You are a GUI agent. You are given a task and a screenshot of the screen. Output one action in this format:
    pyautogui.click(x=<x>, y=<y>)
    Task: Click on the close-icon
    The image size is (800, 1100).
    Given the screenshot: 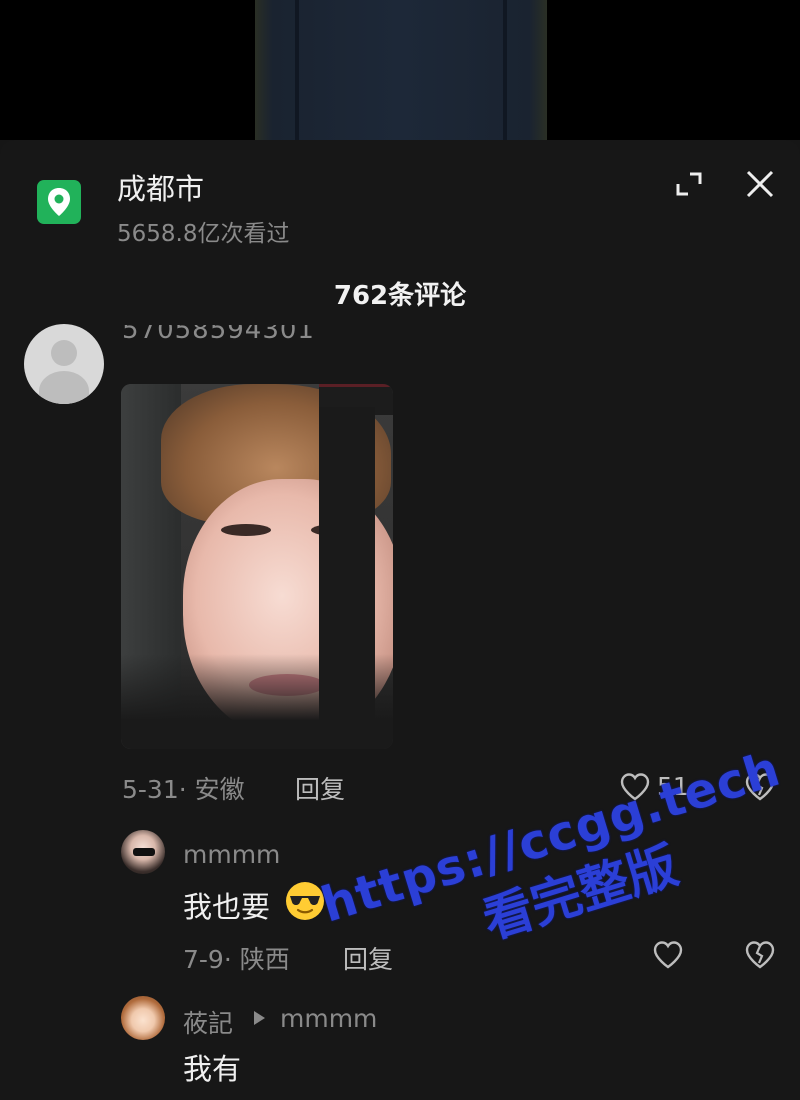 What is the action you would take?
    pyautogui.click(x=760, y=184)
    